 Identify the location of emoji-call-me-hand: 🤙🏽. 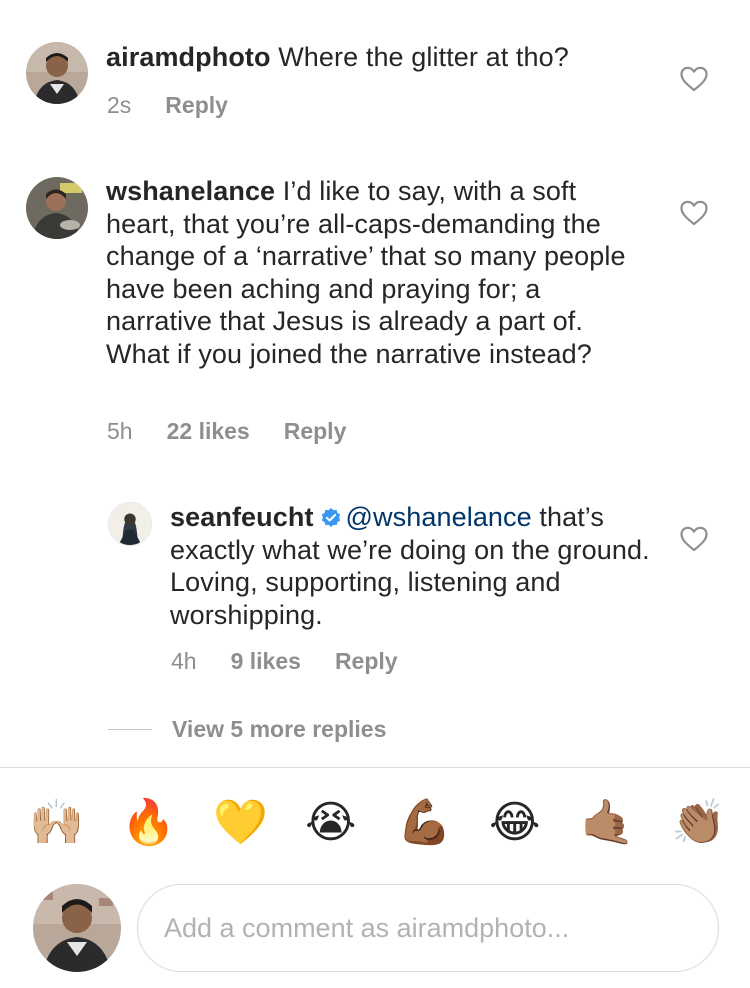
(607, 823).